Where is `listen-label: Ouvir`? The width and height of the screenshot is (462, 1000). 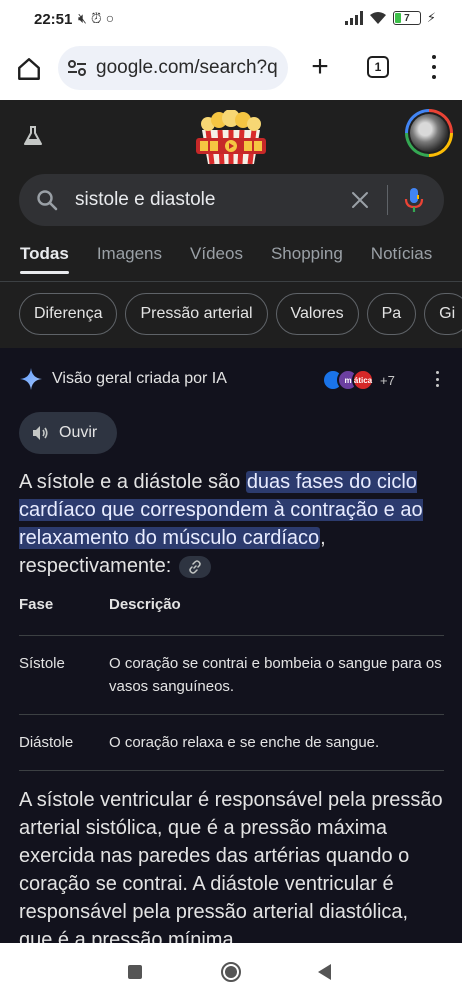 listen-label: Ouvir is located at coordinates (78, 432).